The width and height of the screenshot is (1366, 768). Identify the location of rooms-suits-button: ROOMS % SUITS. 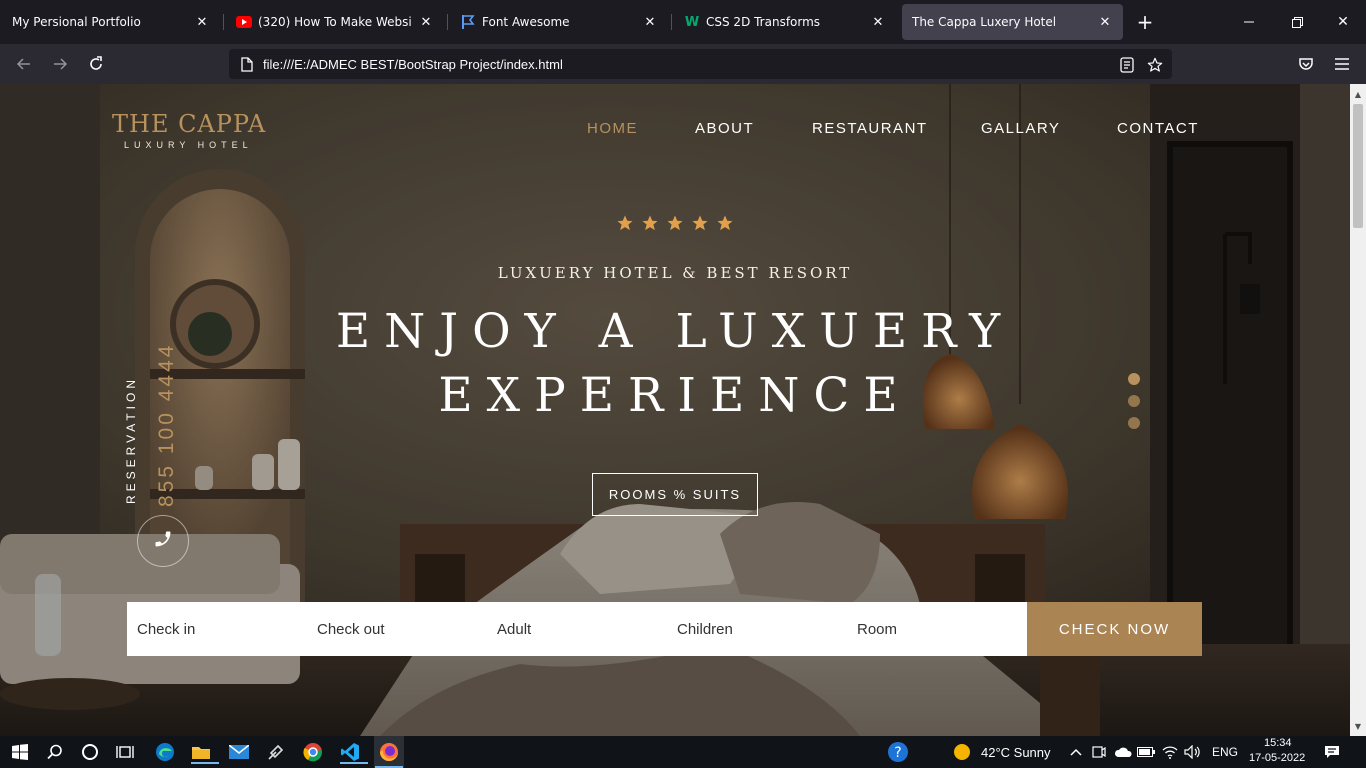
(675, 494).